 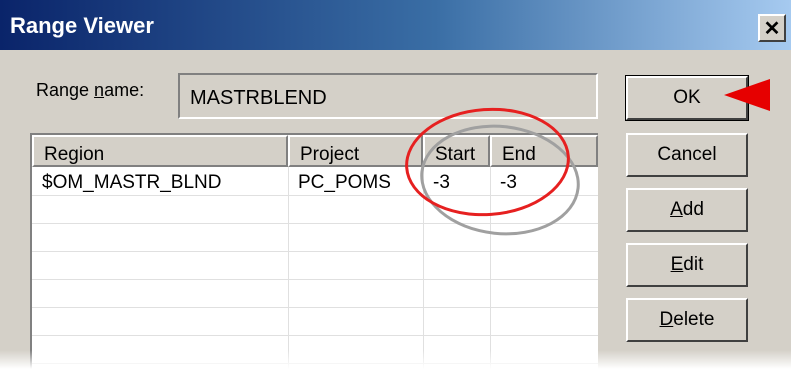 I want to click on title-bar: Range Viewer ✕, so click(x=395, y=25).